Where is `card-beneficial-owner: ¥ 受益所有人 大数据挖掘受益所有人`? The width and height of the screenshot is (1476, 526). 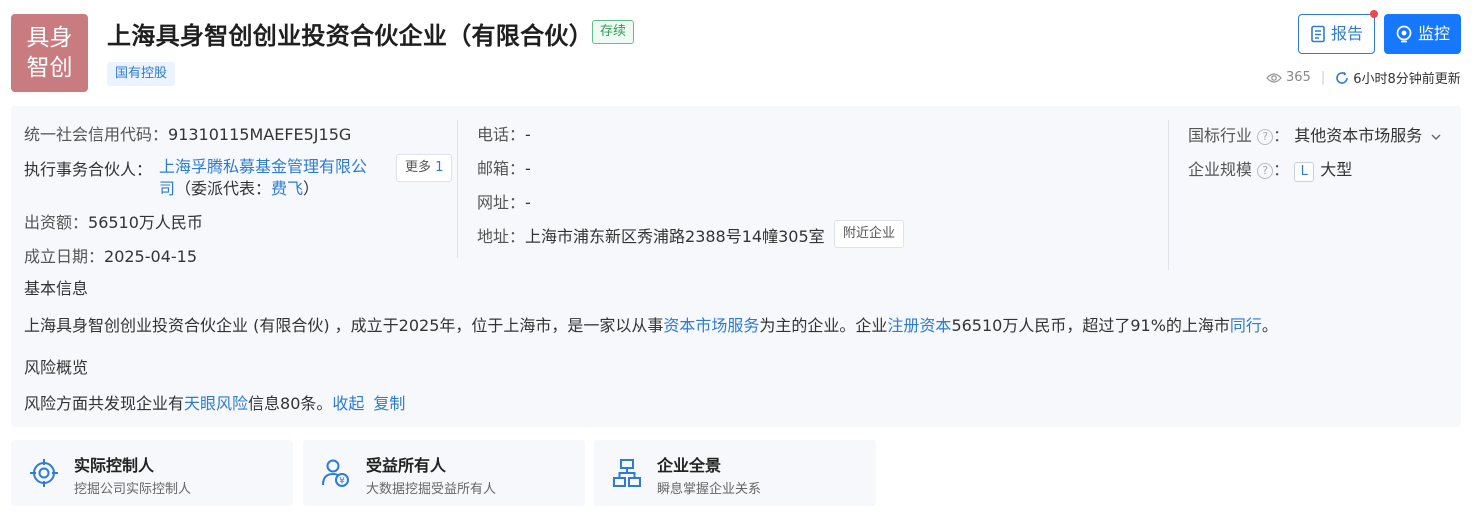 card-beneficial-owner: ¥ 受益所有人 大数据挖掘受益所有人 is located at coordinates (444, 473).